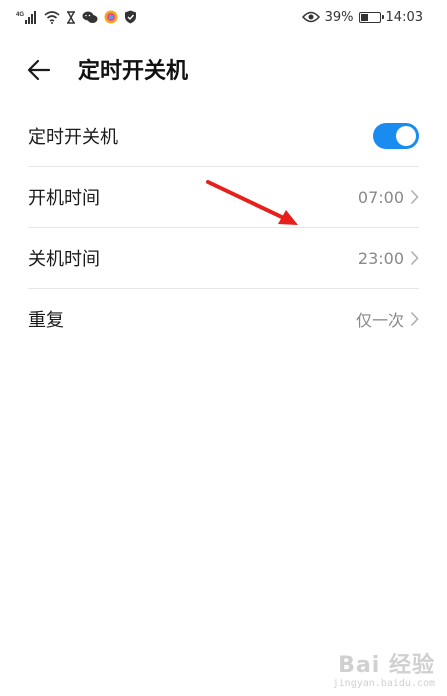 The height and width of the screenshot is (696, 447). What do you see at coordinates (223, 72) in the screenshot?
I see `app-header: 定时开关机` at bounding box center [223, 72].